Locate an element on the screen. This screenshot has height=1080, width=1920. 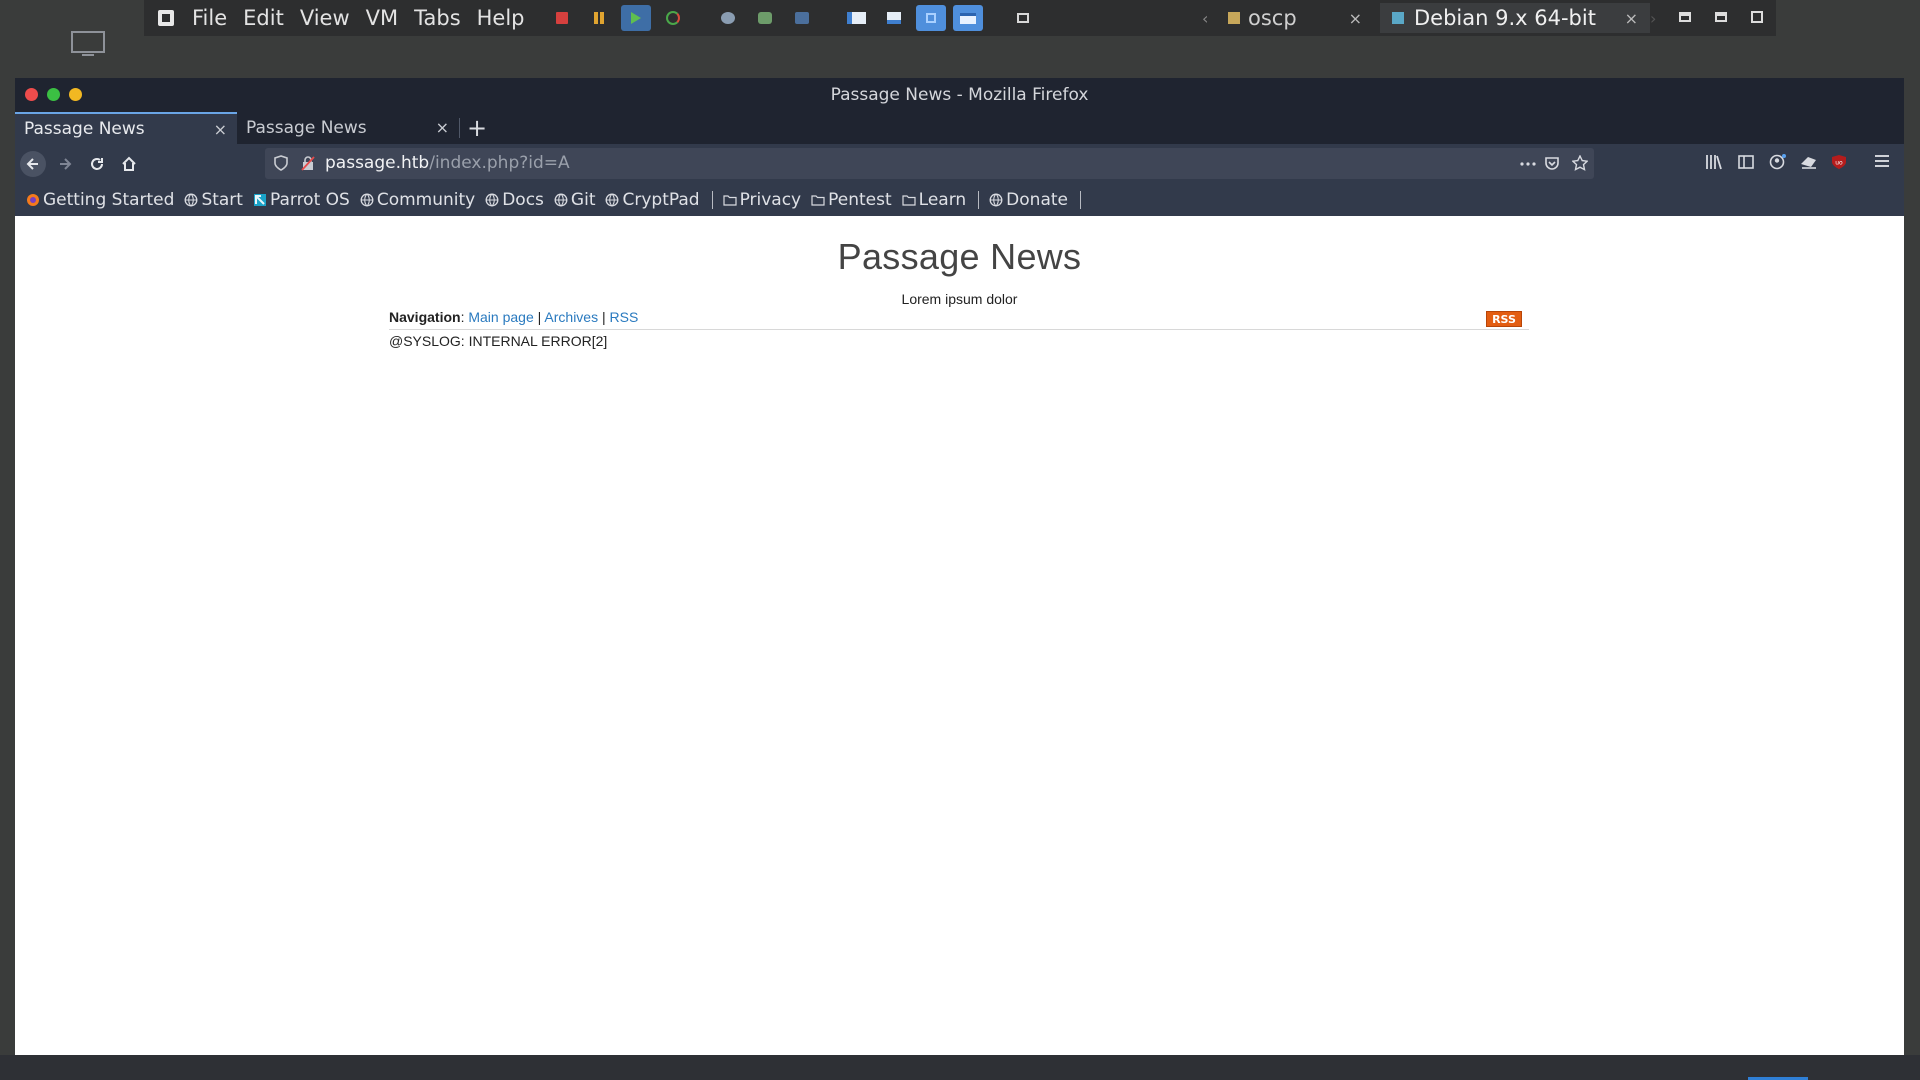
bookmark-parrot-os: Parrot OS is located at coordinates (301, 200).